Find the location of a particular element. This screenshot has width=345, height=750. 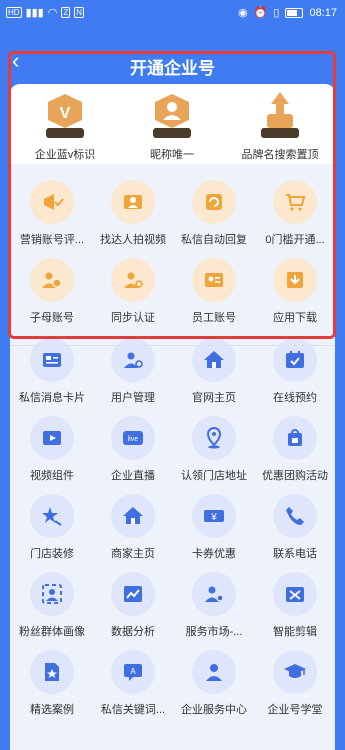

featured-case-icon is located at coordinates (52, 672).